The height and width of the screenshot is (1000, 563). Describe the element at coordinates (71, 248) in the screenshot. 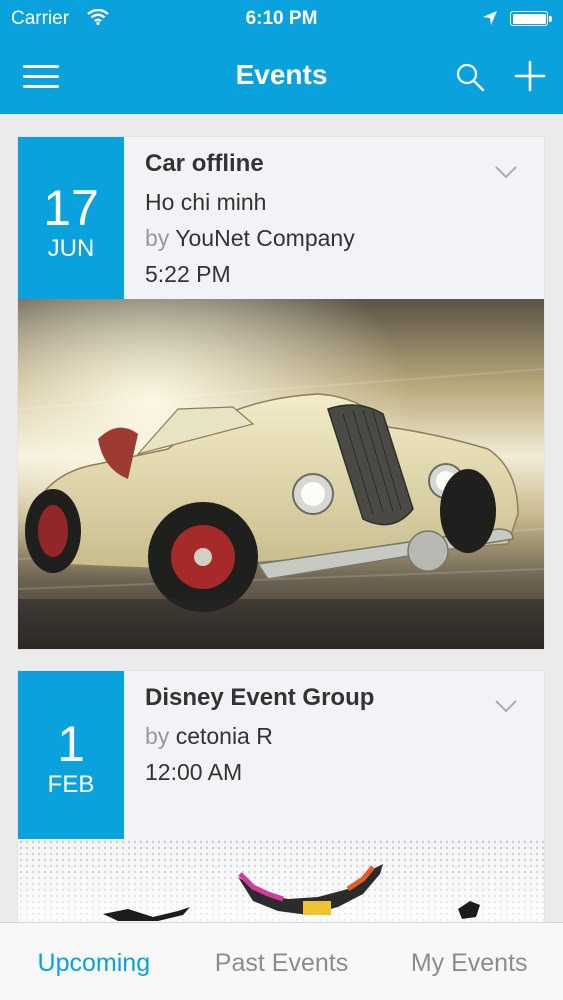

I see `event-month: JUN` at that location.